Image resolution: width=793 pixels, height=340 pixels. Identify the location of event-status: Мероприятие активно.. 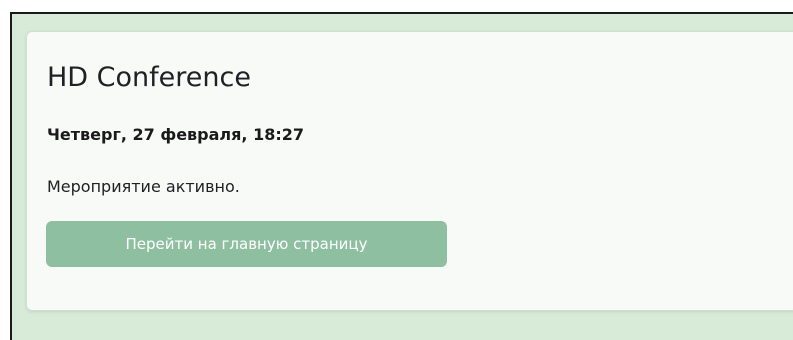
(143, 186).